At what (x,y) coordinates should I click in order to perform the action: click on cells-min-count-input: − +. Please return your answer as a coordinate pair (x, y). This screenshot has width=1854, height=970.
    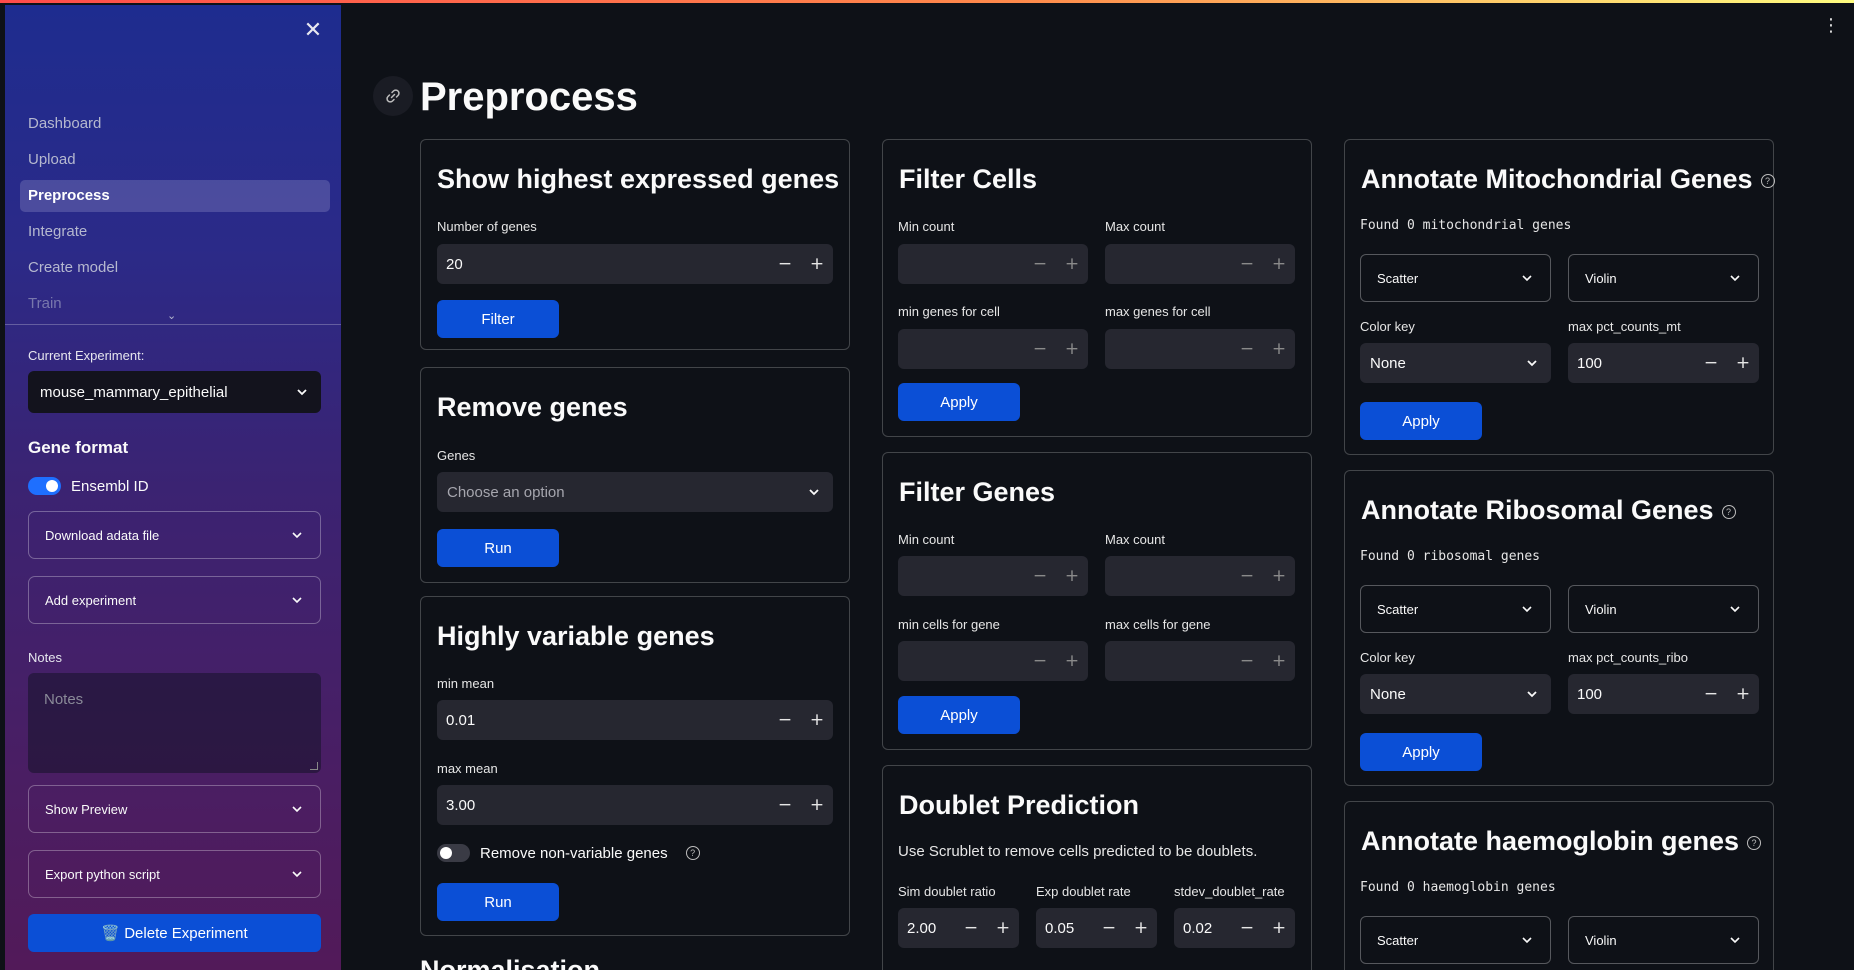
    Looking at the image, I should click on (993, 264).